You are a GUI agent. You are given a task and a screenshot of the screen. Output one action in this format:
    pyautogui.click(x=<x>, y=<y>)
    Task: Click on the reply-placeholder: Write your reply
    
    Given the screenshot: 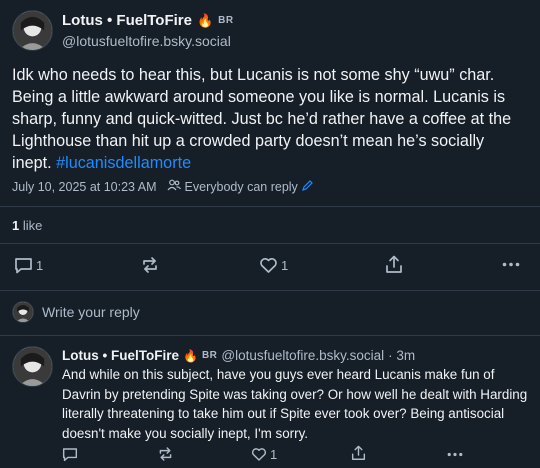 What is the action you would take?
    pyautogui.click(x=91, y=312)
    